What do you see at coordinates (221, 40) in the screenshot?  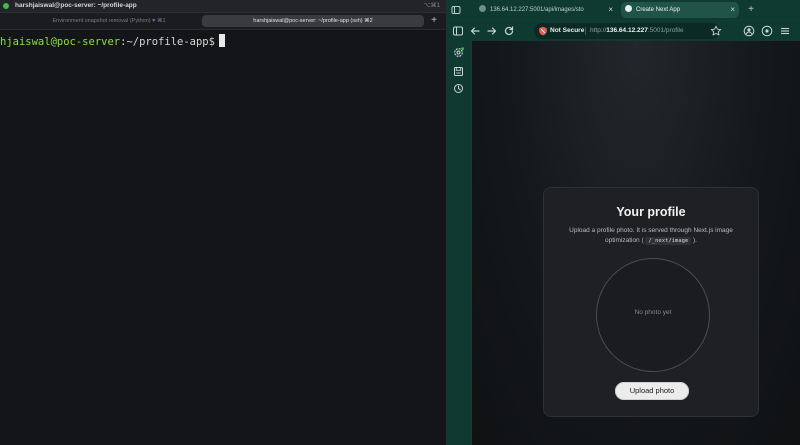 I see `text-cursor` at bounding box center [221, 40].